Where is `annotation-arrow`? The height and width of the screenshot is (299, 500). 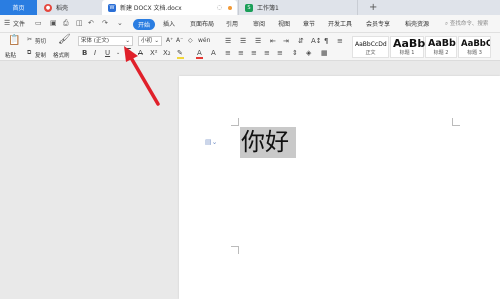 annotation-arrow is located at coordinates (142, 76).